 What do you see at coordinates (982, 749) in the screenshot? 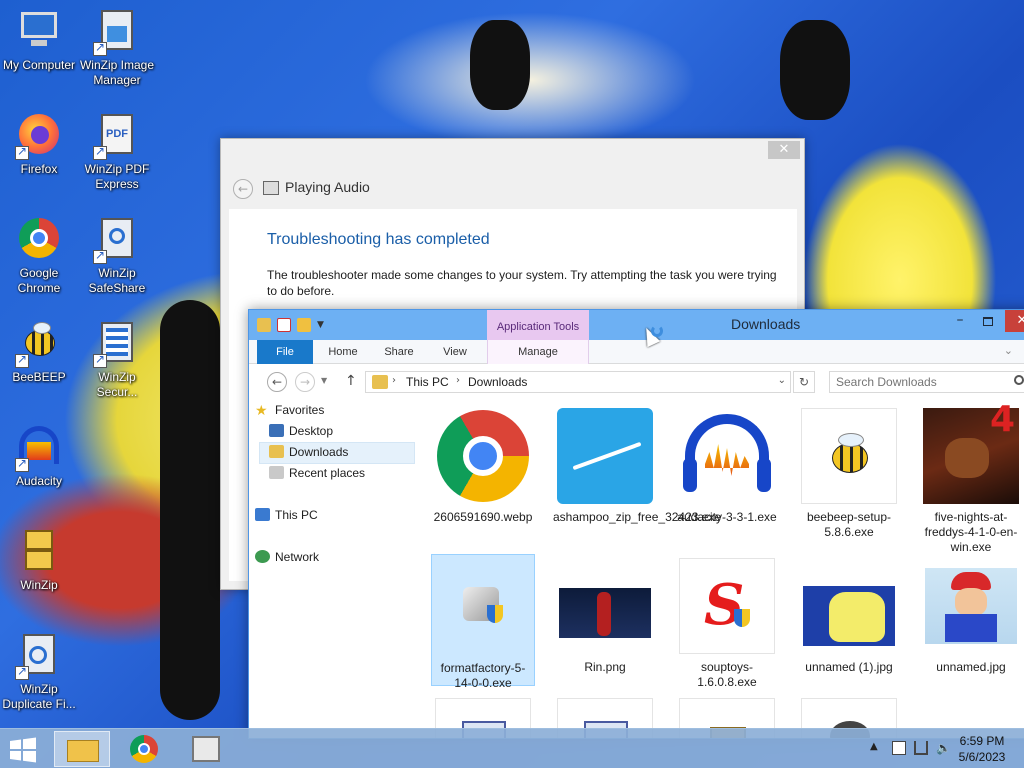
I see `clock: 6:59 PM 5/6/2023` at bounding box center [982, 749].